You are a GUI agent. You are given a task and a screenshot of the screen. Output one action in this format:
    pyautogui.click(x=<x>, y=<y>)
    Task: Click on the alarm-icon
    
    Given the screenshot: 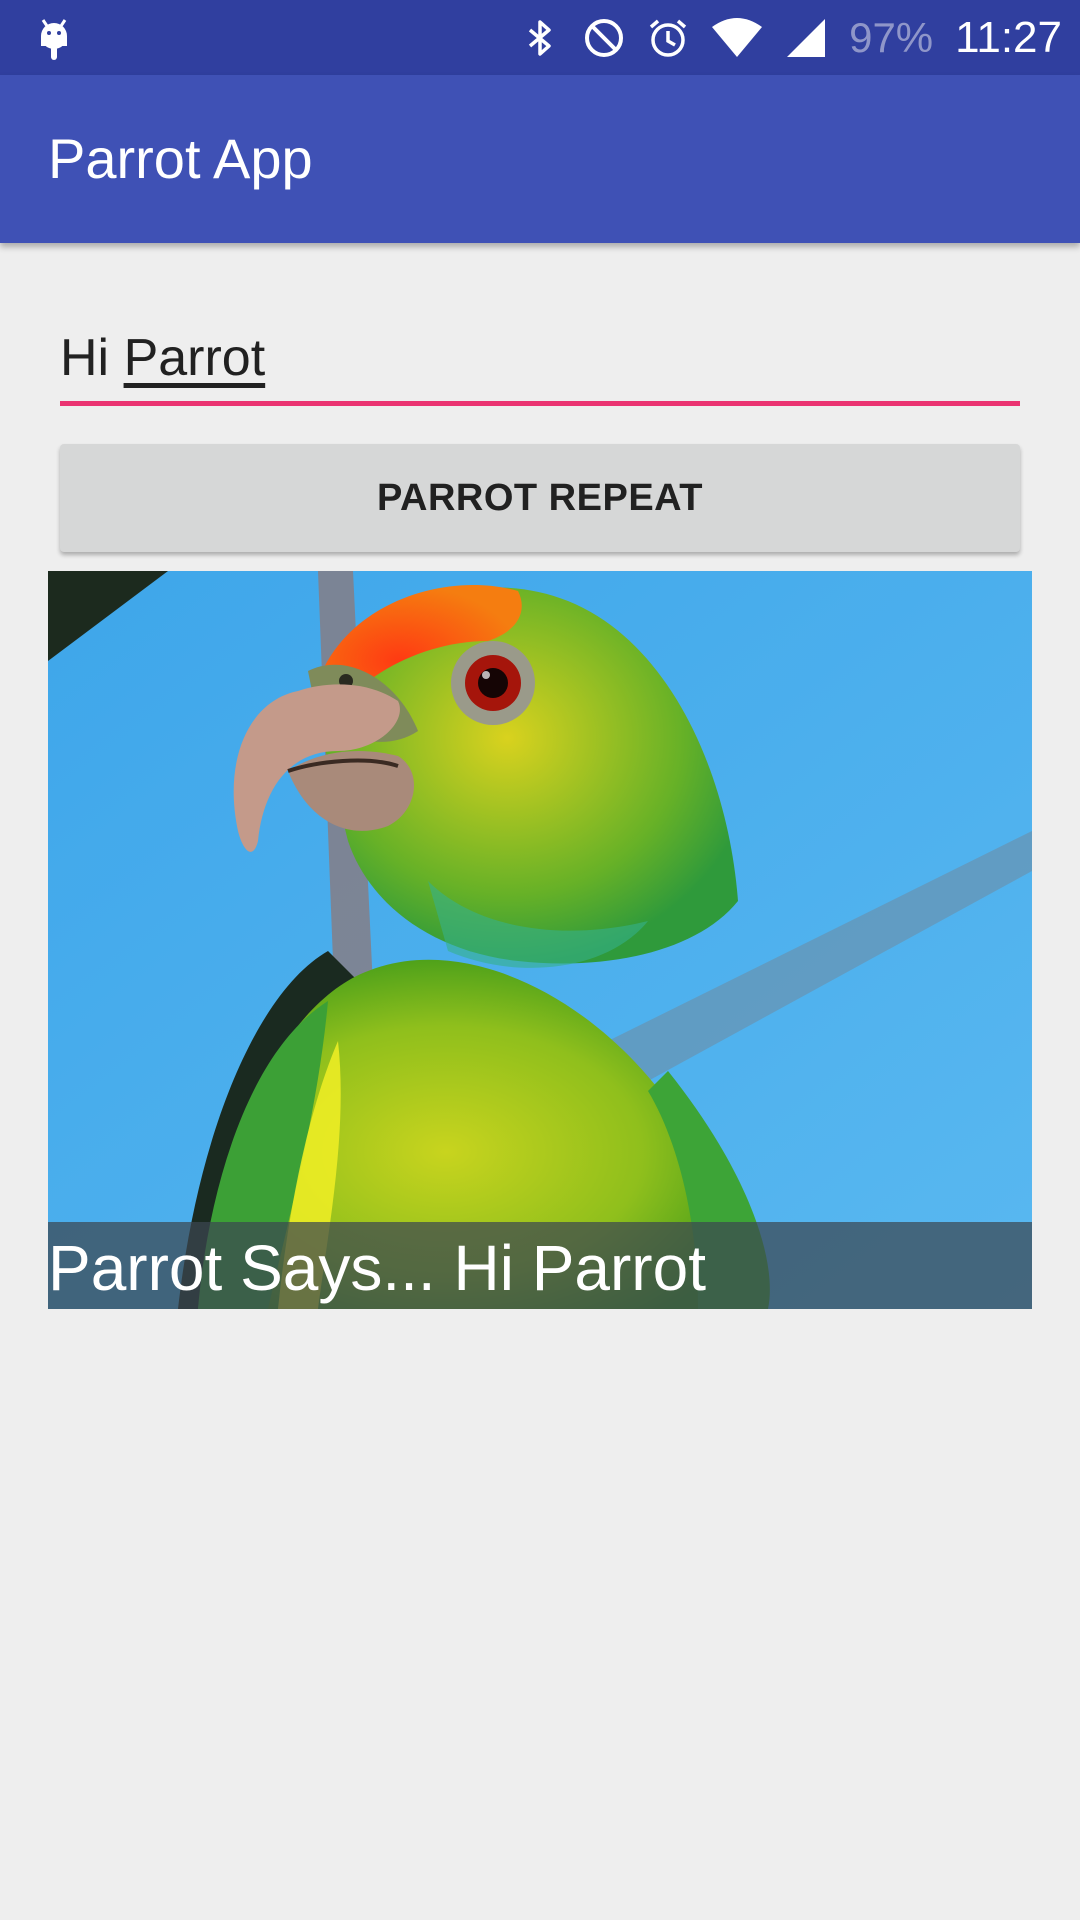 What is the action you would take?
    pyautogui.click(x=668, y=38)
    